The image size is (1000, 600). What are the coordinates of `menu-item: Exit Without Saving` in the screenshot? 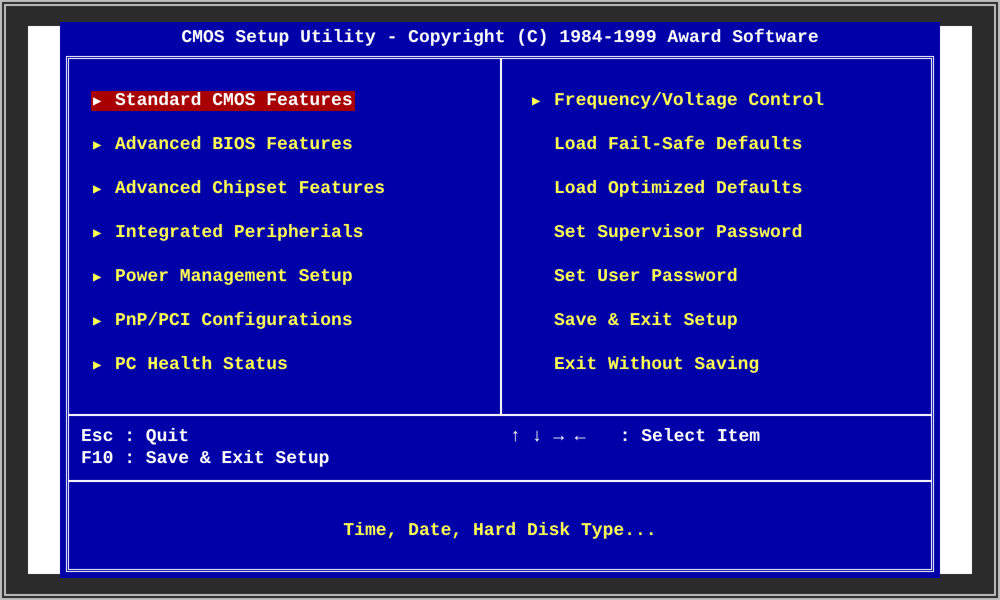 It's located at (646, 365).